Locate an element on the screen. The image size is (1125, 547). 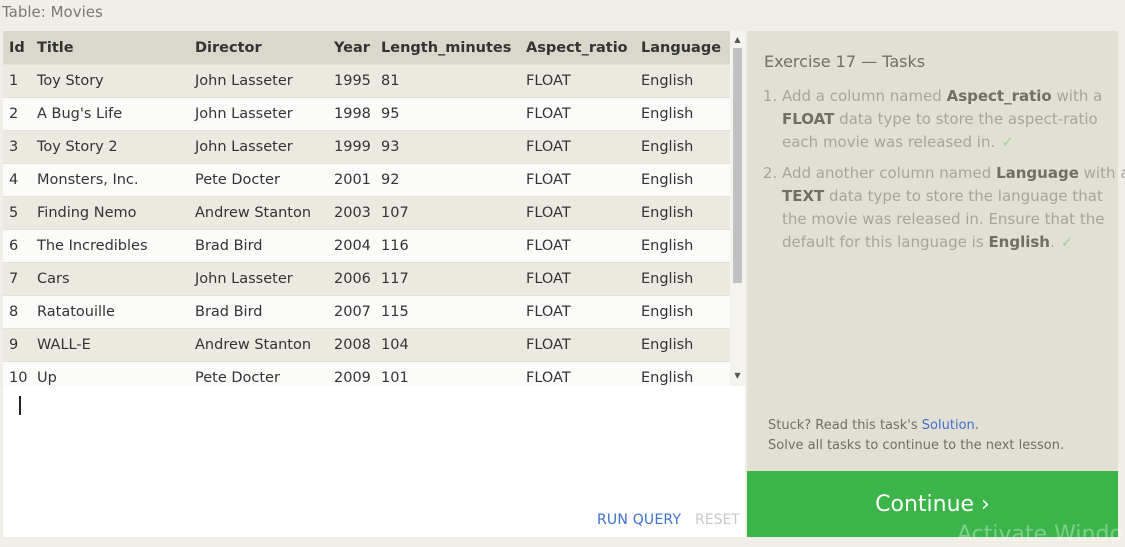
solution-link: Solution is located at coordinates (948, 425).